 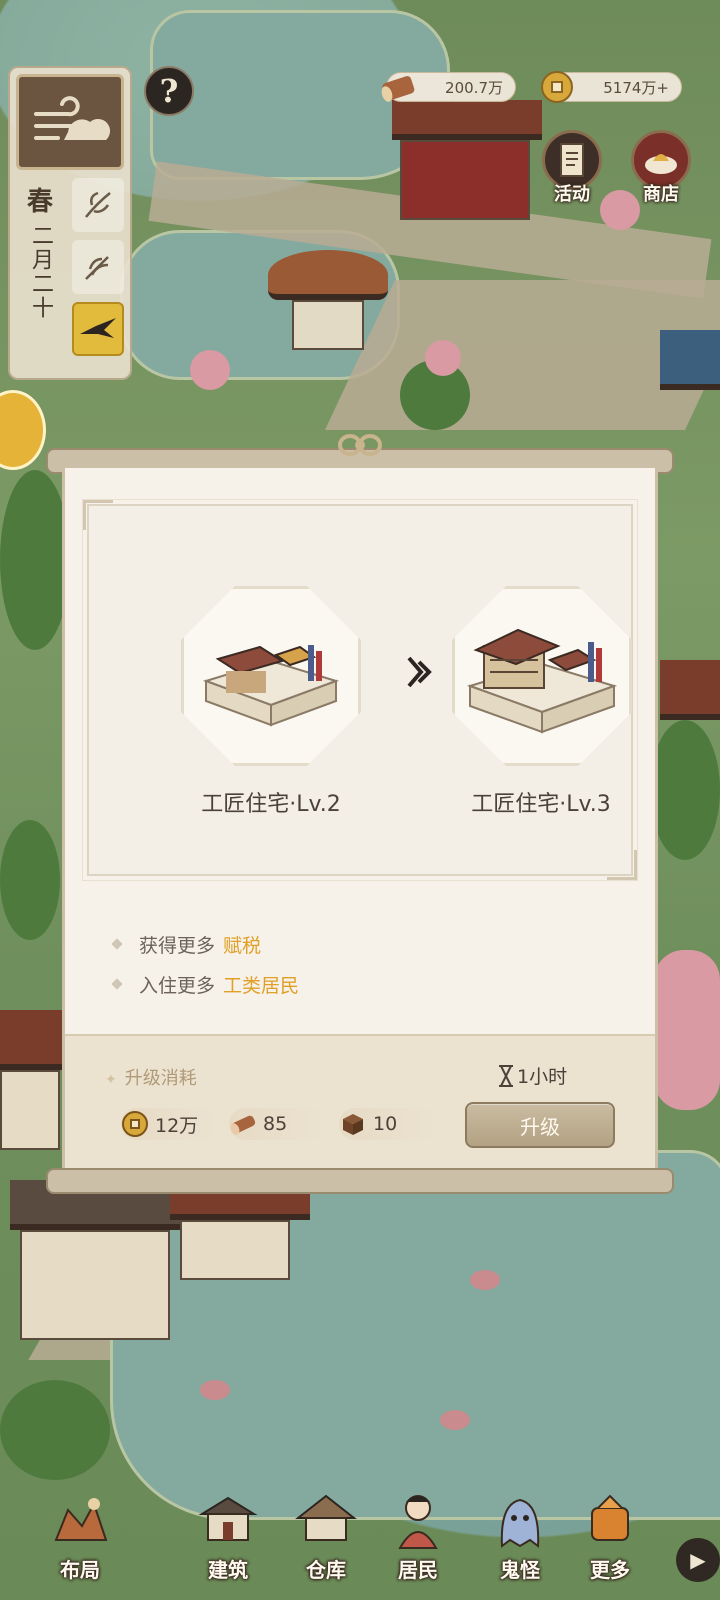 What do you see at coordinates (39, 202) in the screenshot?
I see `season-name: 春` at bounding box center [39, 202].